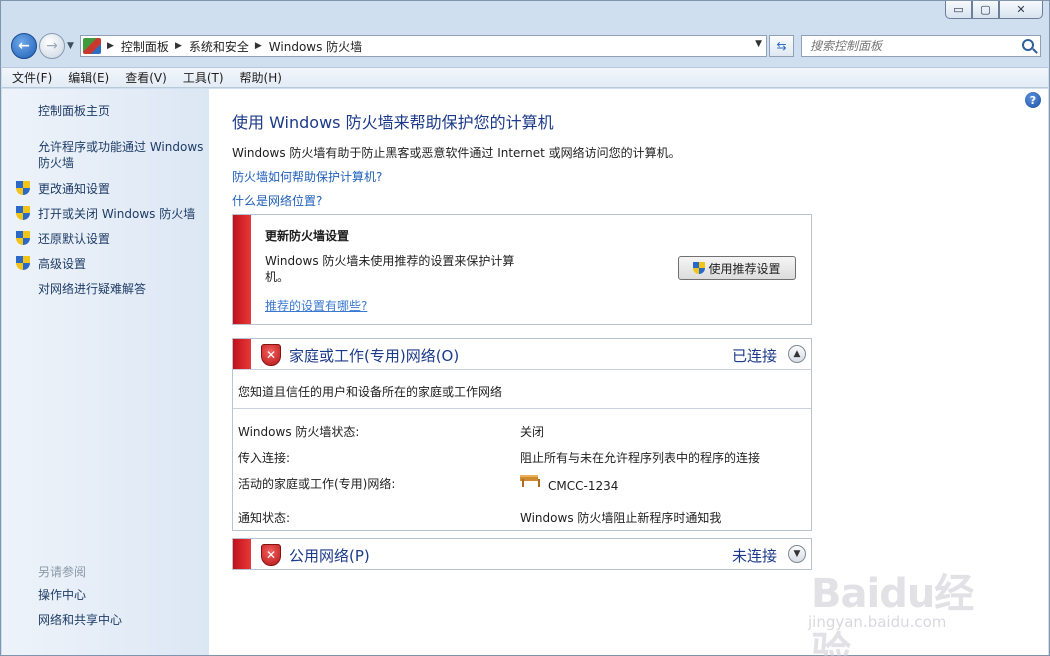 The height and width of the screenshot is (656, 1050). Describe the element at coordinates (123, 111) in the screenshot. I see `sidebar-home-link: 控制面板主页` at that location.